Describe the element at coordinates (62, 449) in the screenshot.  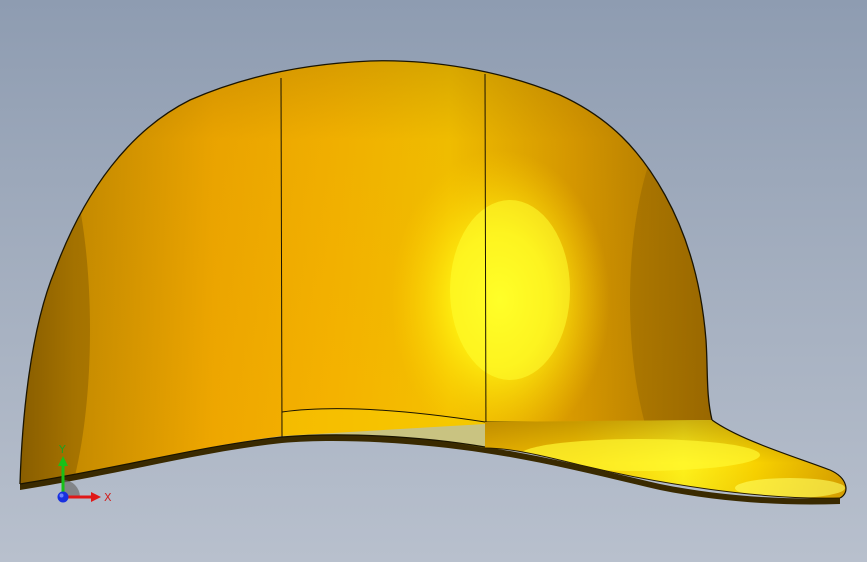
I see `triad-y-label: Y` at that location.